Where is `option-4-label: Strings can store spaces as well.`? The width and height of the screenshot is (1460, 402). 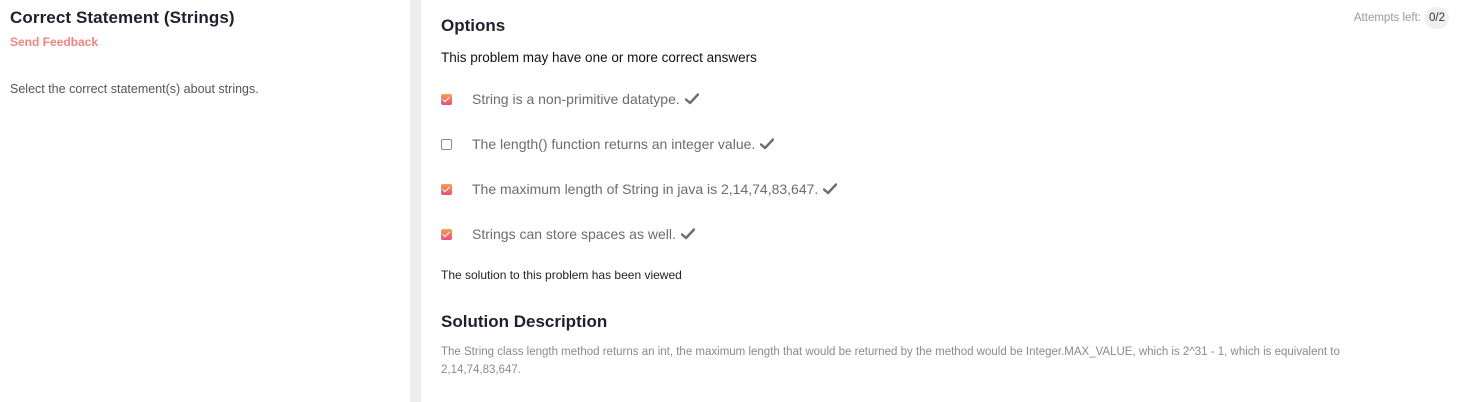 option-4-label: Strings can store spaces as well. is located at coordinates (574, 234).